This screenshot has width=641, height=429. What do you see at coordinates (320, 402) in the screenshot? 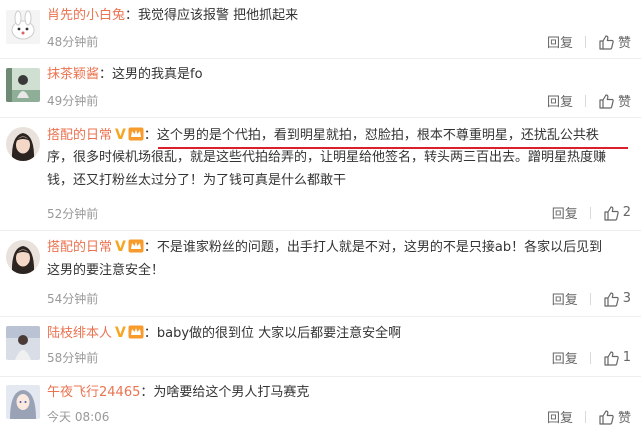
I see `comment-item: 午夜飞行24465：为啥要给这个男人打马赛克 今天 08:06 回复 赞` at bounding box center [320, 402].